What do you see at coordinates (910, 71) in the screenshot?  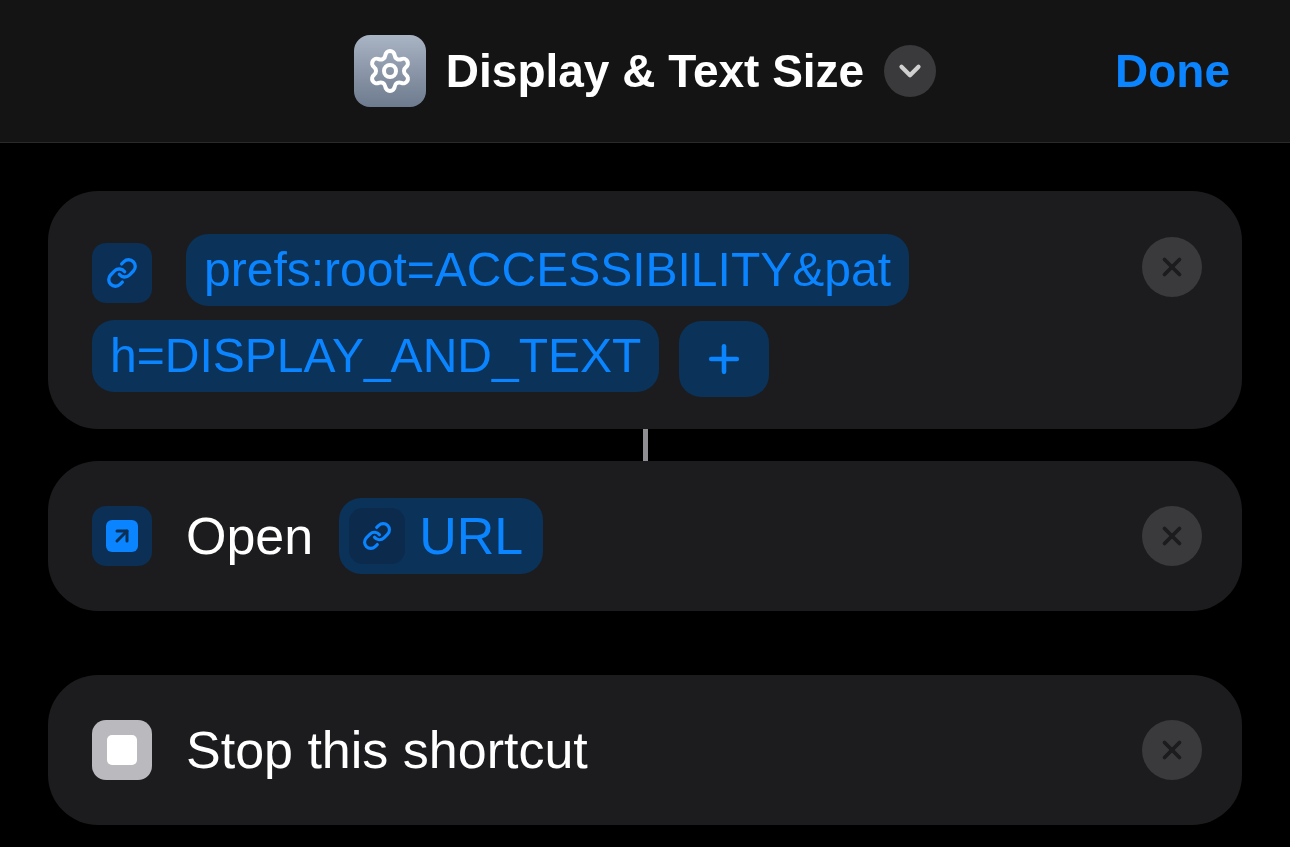 I see `chevron-down-icon` at bounding box center [910, 71].